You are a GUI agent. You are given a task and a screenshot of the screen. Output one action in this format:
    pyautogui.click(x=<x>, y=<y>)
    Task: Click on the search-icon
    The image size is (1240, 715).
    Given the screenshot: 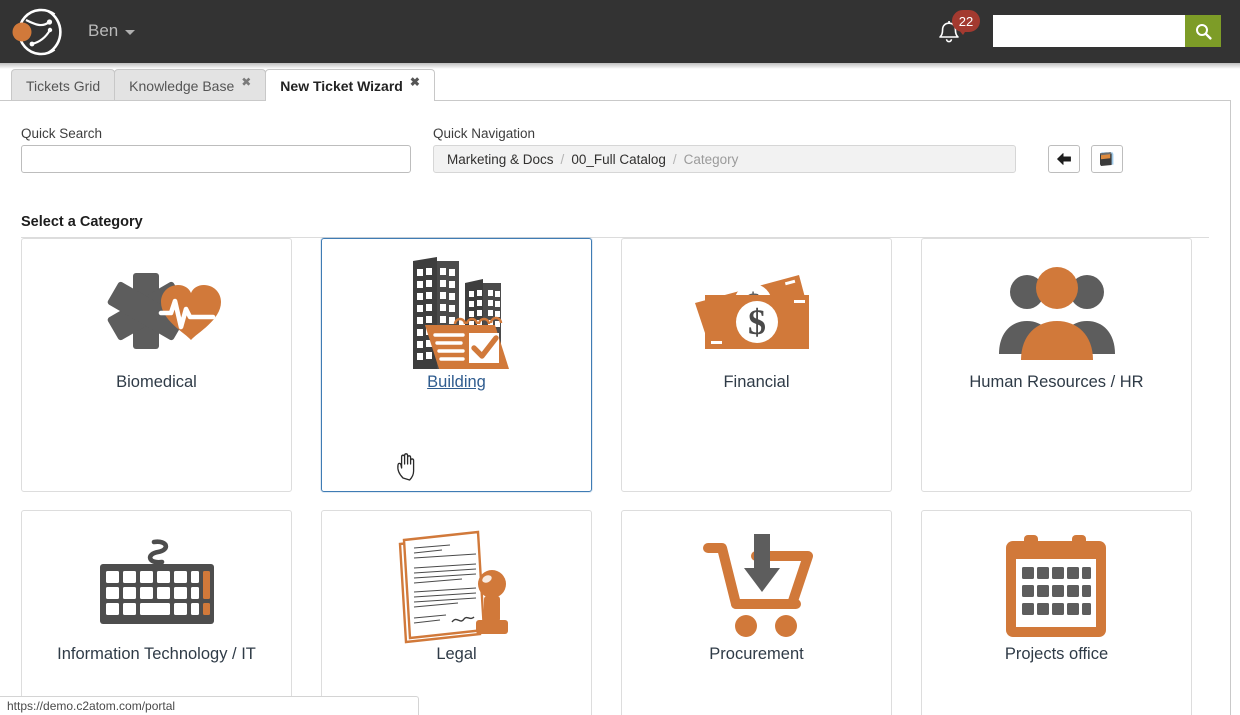 What is the action you would take?
    pyautogui.click(x=1203, y=31)
    